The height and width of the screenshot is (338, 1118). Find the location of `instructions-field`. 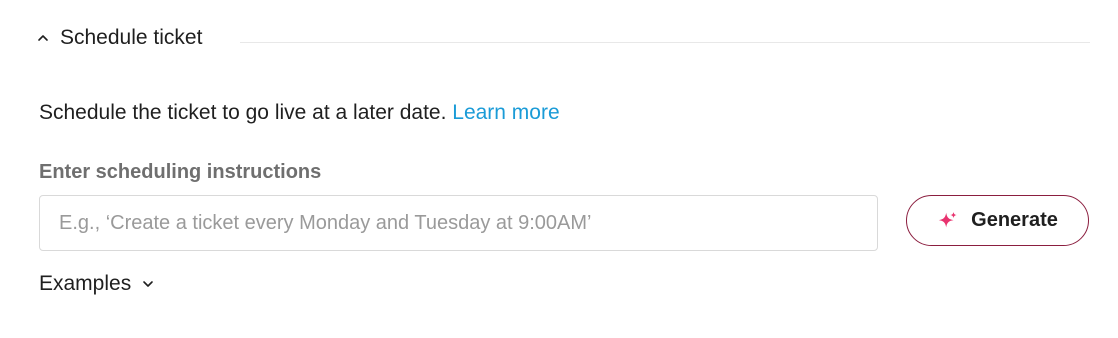

instructions-field is located at coordinates (458, 223).